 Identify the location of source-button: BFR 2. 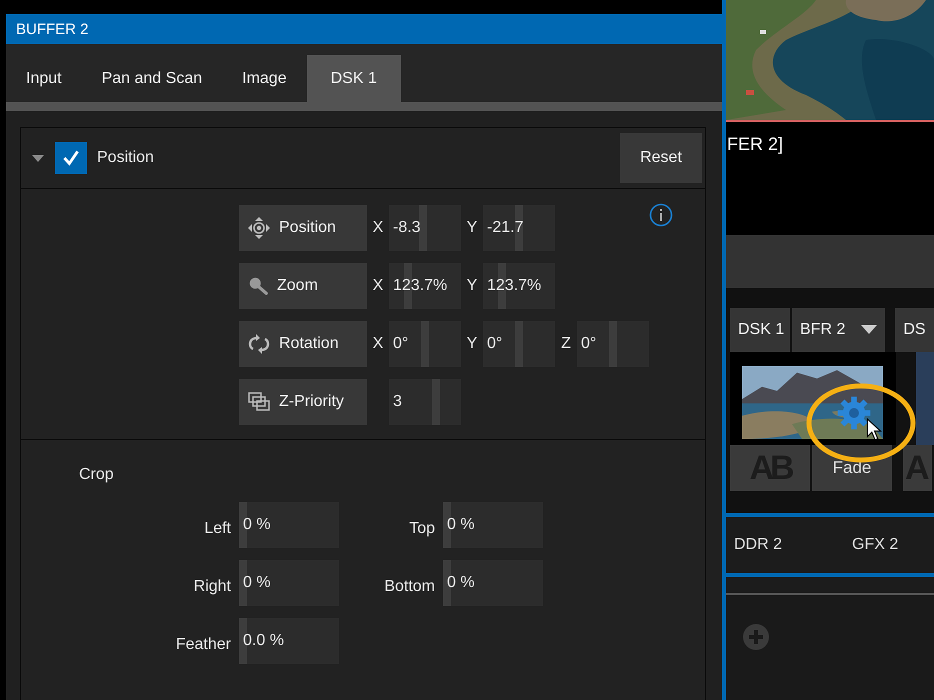
(839, 330).